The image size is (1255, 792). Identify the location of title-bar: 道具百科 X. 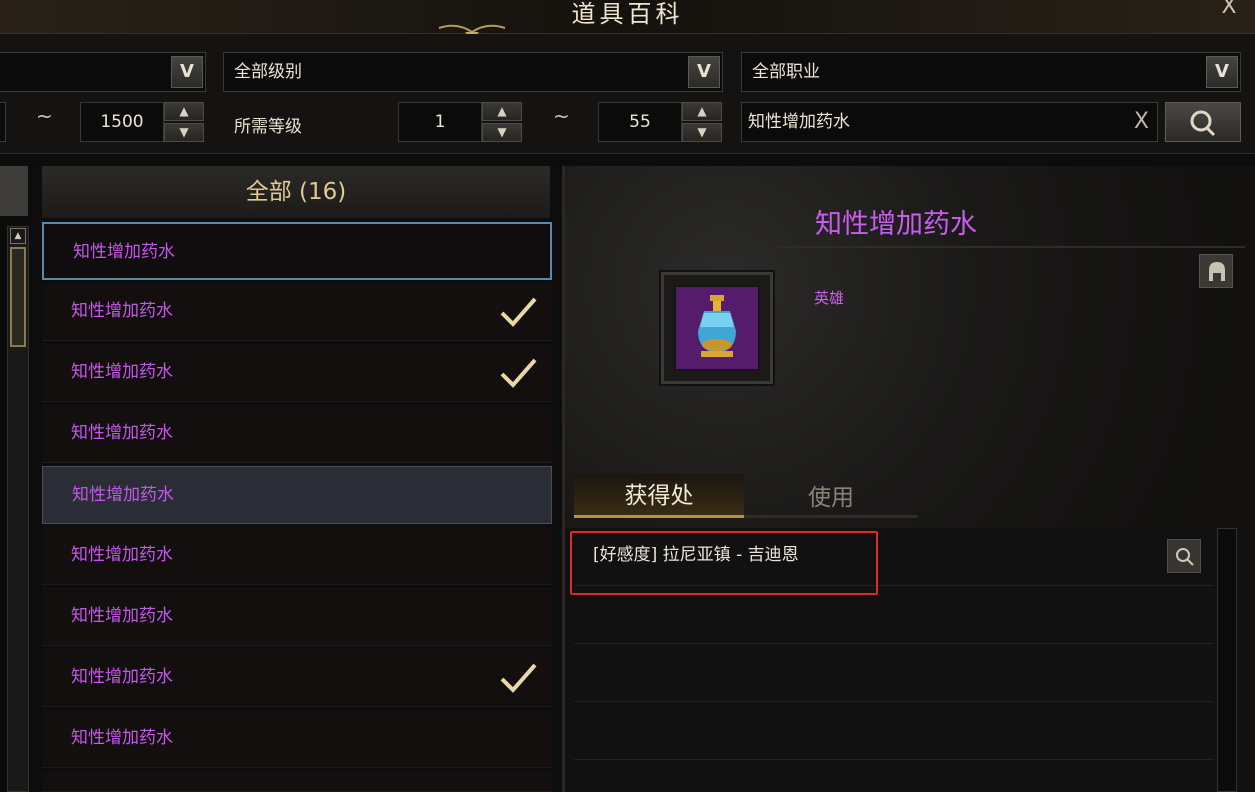
(627, 20).